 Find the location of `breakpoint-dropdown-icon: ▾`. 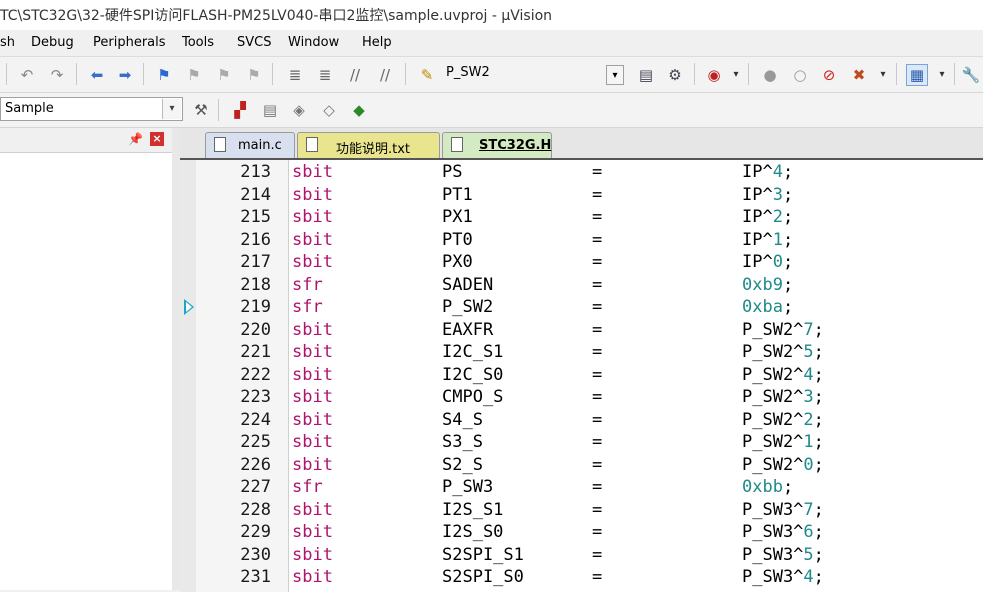

breakpoint-dropdown-icon: ▾ is located at coordinates (883, 75).